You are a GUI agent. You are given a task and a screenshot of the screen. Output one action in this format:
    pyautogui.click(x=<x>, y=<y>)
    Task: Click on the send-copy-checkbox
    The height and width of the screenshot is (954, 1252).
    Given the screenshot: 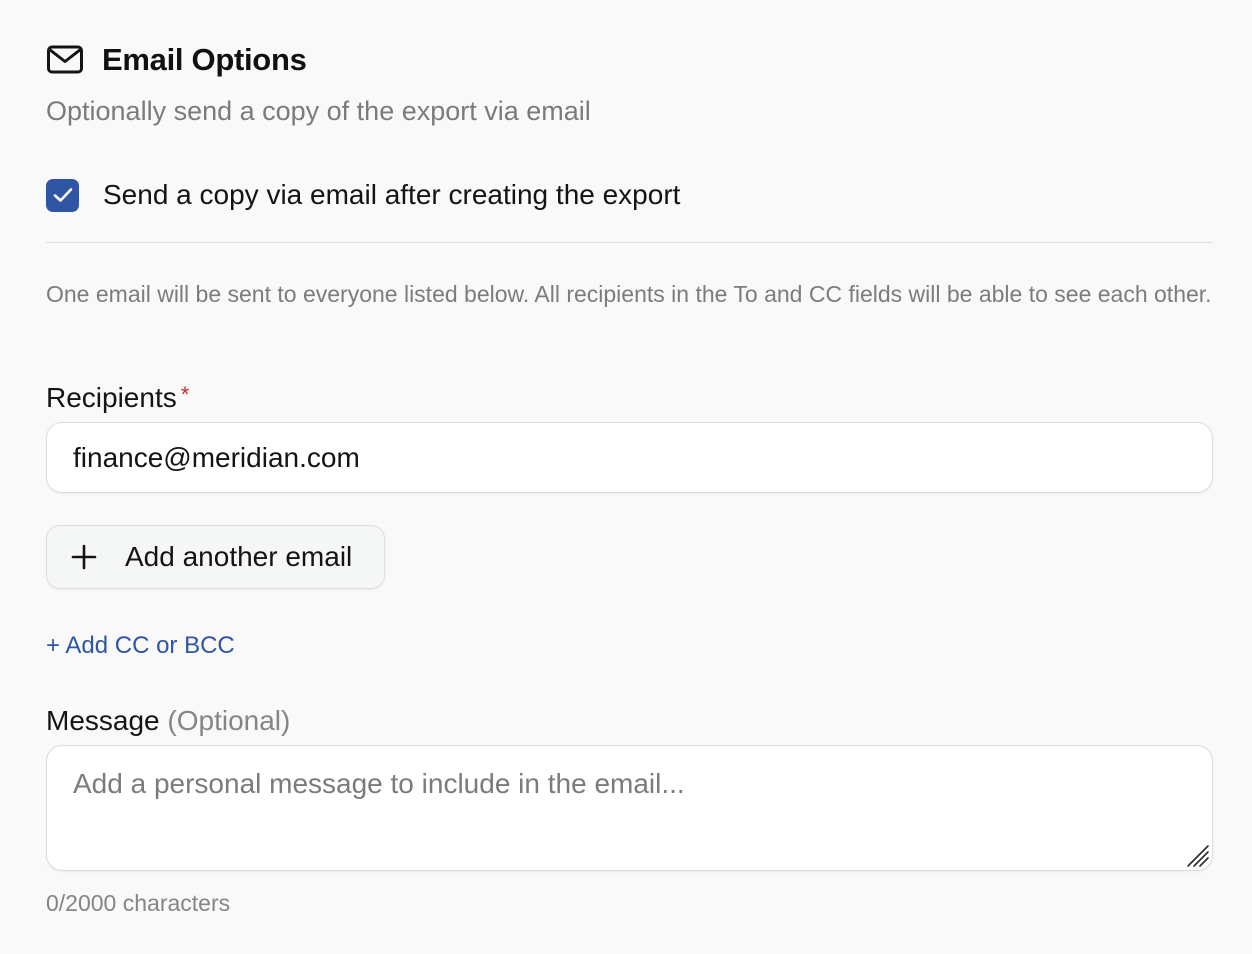 What is the action you would take?
    pyautogui.click(x=62, y=195)
    